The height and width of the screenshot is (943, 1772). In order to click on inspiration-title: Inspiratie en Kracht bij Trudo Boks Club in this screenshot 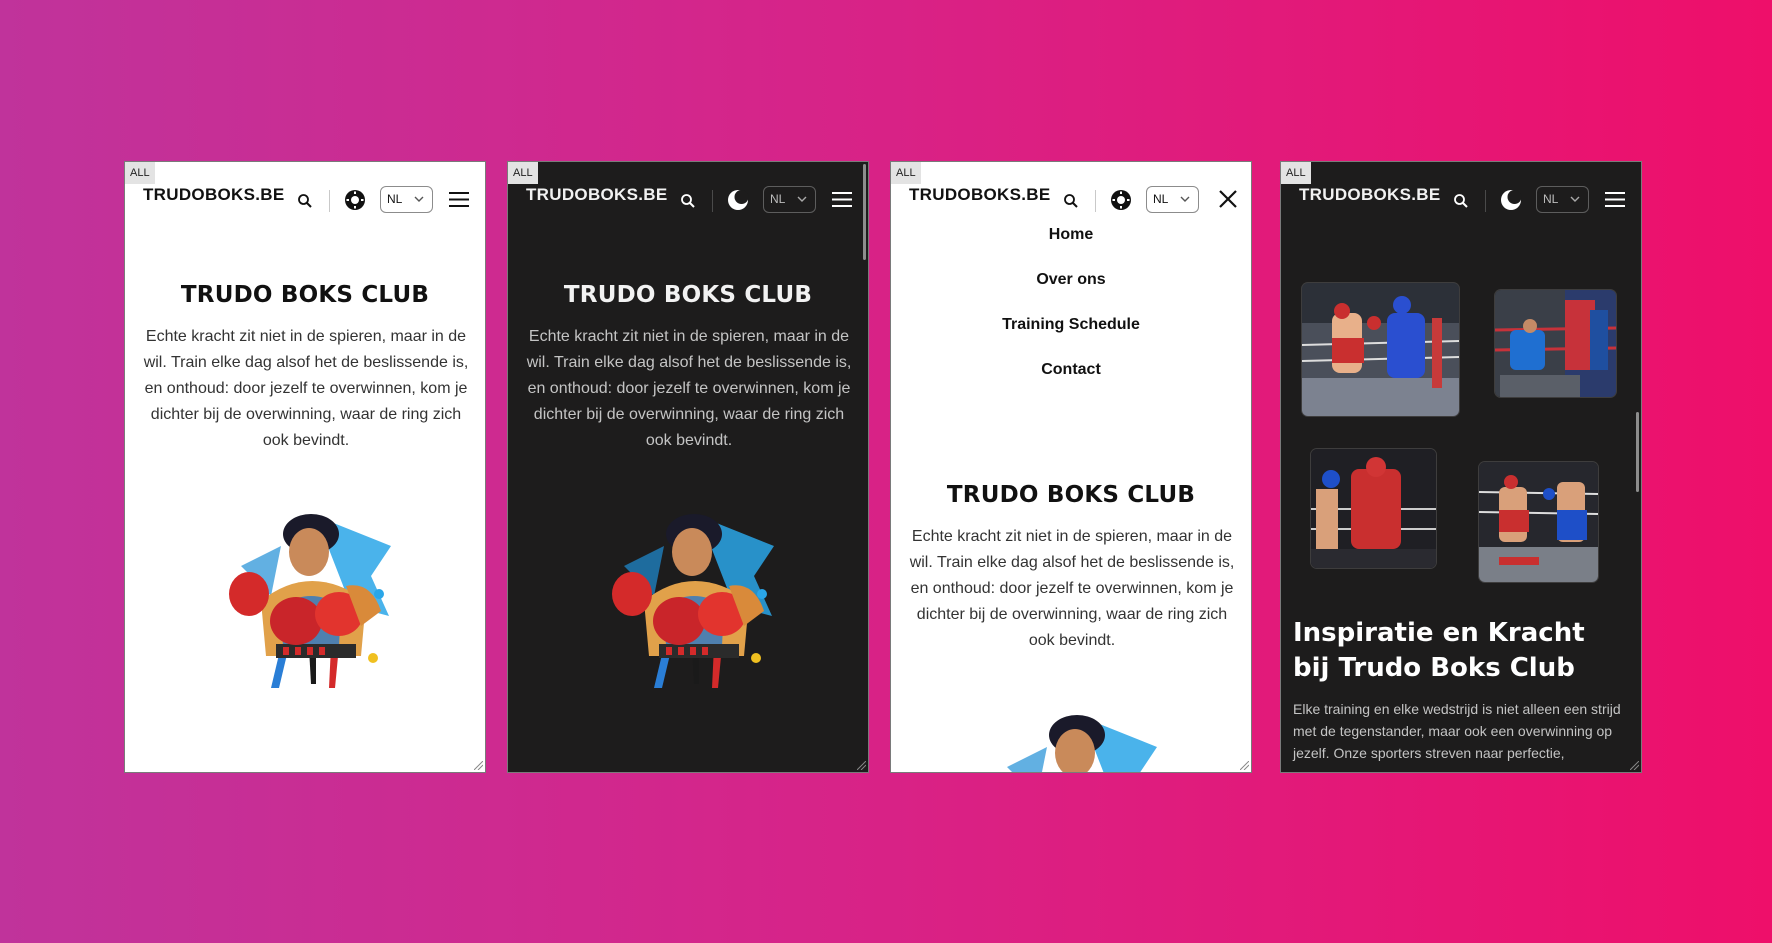, I will do `click(1439, 650)`.